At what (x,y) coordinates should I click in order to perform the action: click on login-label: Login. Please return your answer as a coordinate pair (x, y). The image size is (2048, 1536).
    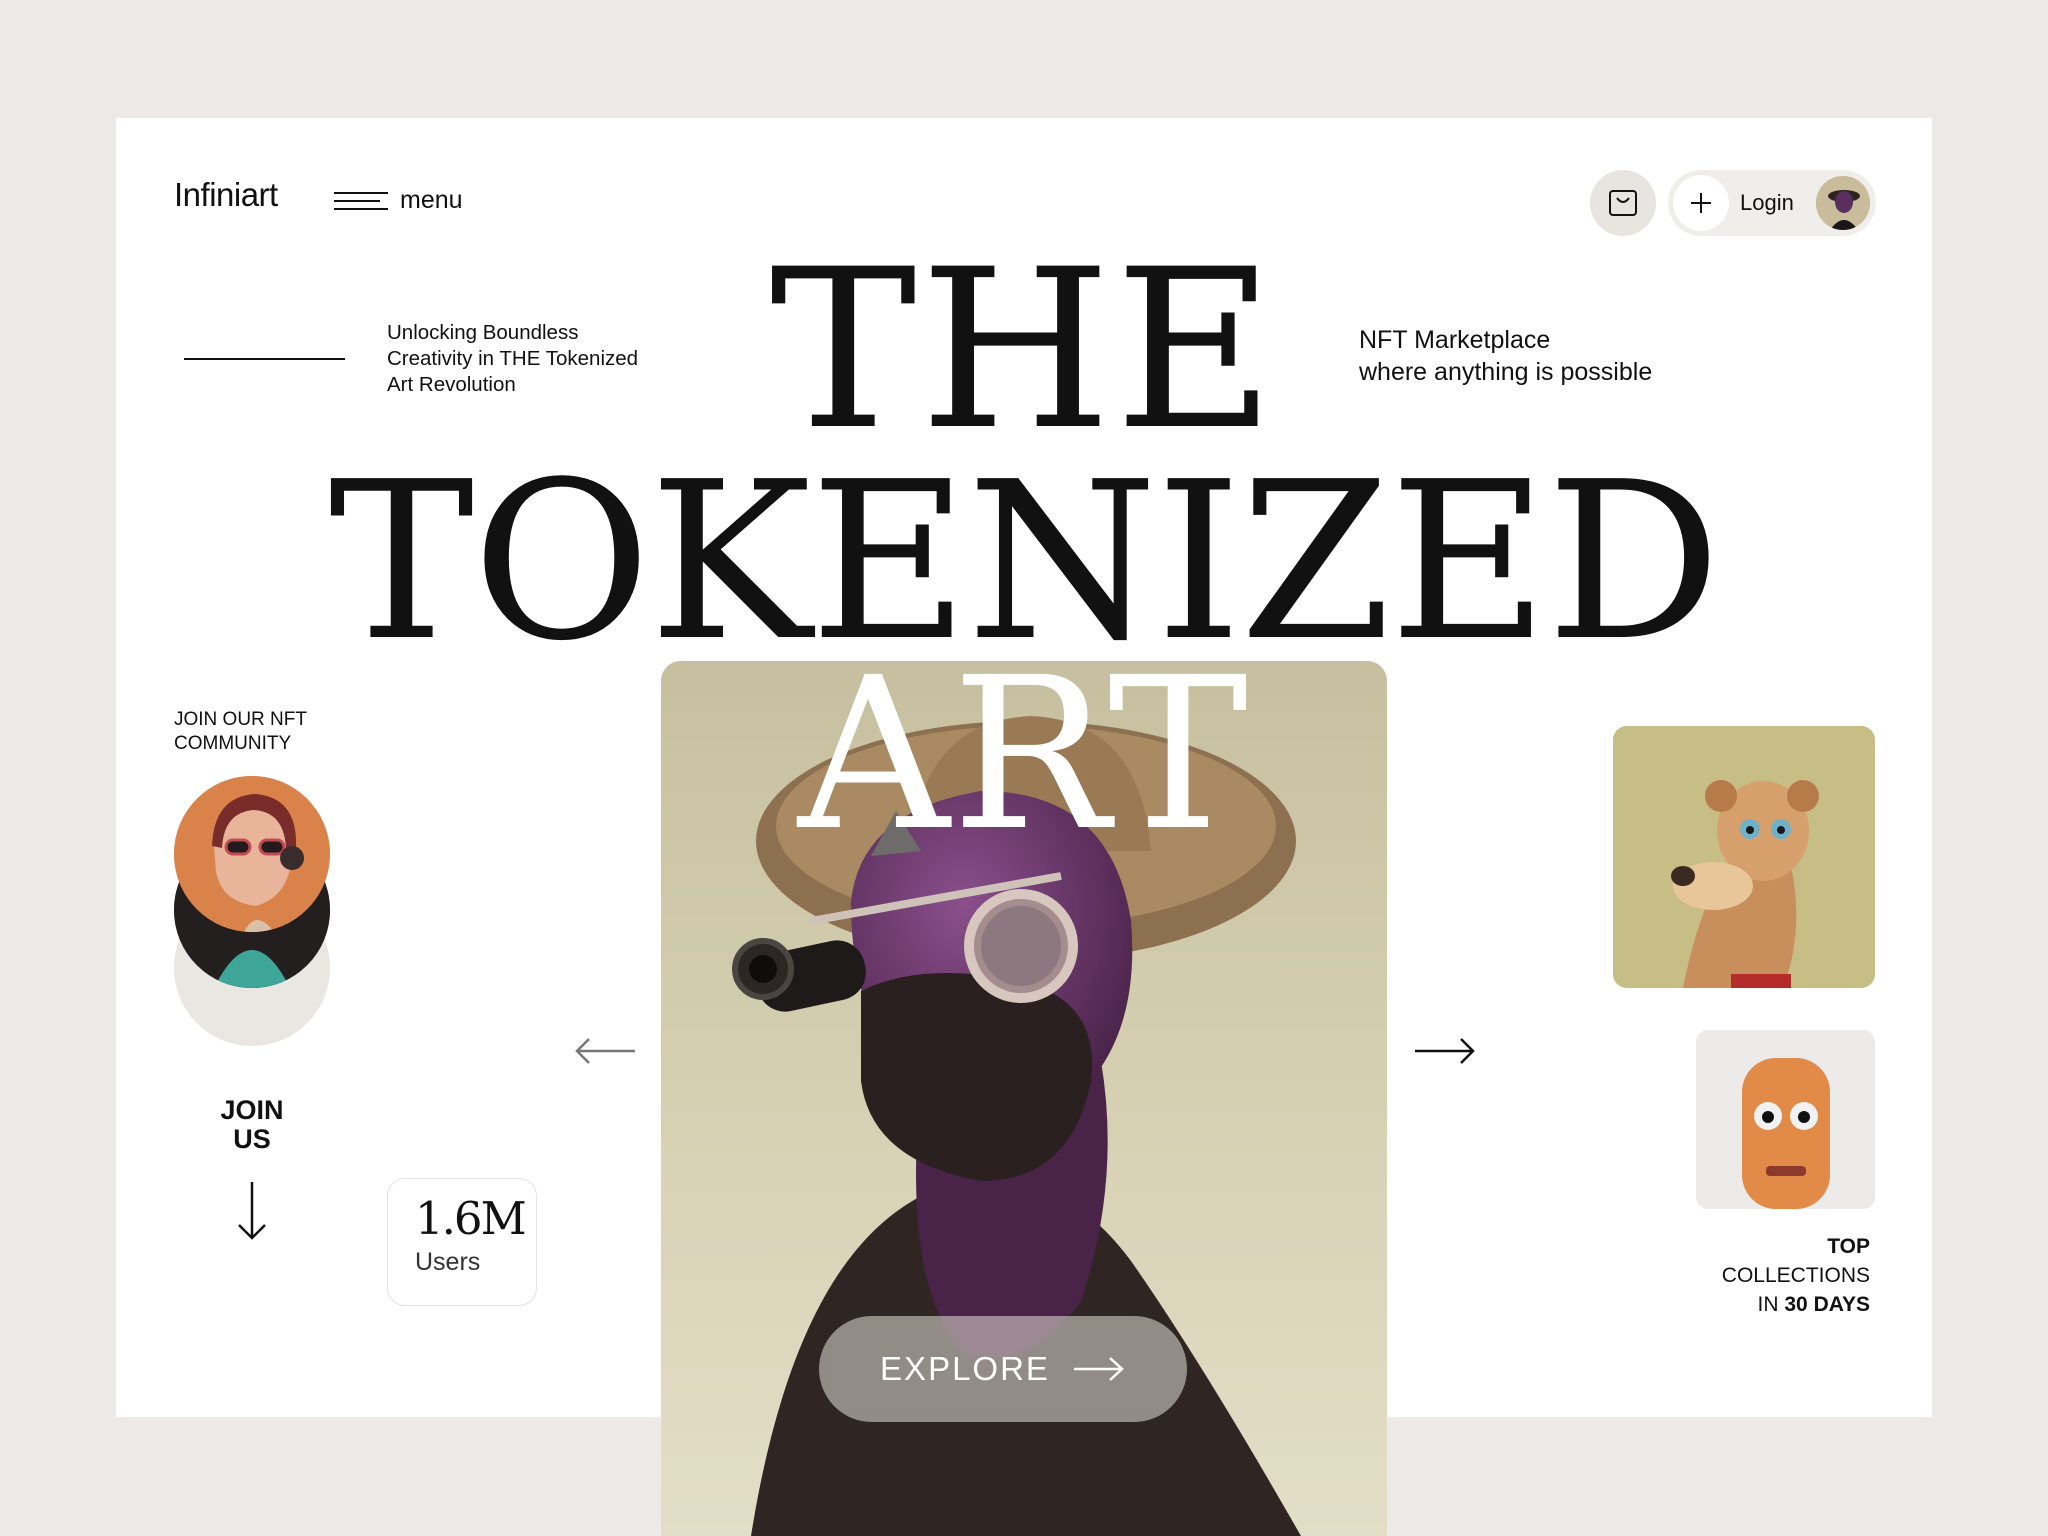
    Looking at the image, I should click on (1767, 202).